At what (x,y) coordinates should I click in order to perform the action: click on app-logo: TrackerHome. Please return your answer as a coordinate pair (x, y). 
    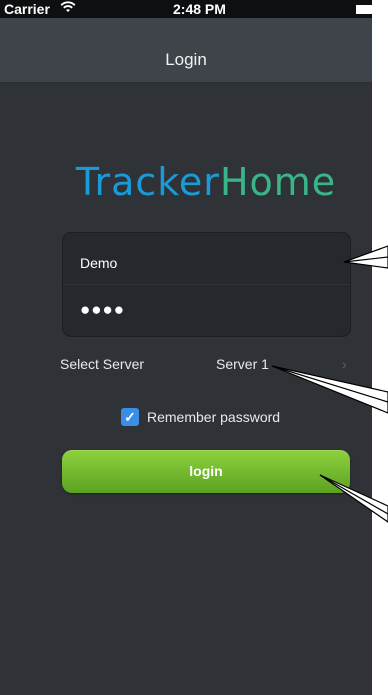
    Looking at the image, I should click on (186, 182).